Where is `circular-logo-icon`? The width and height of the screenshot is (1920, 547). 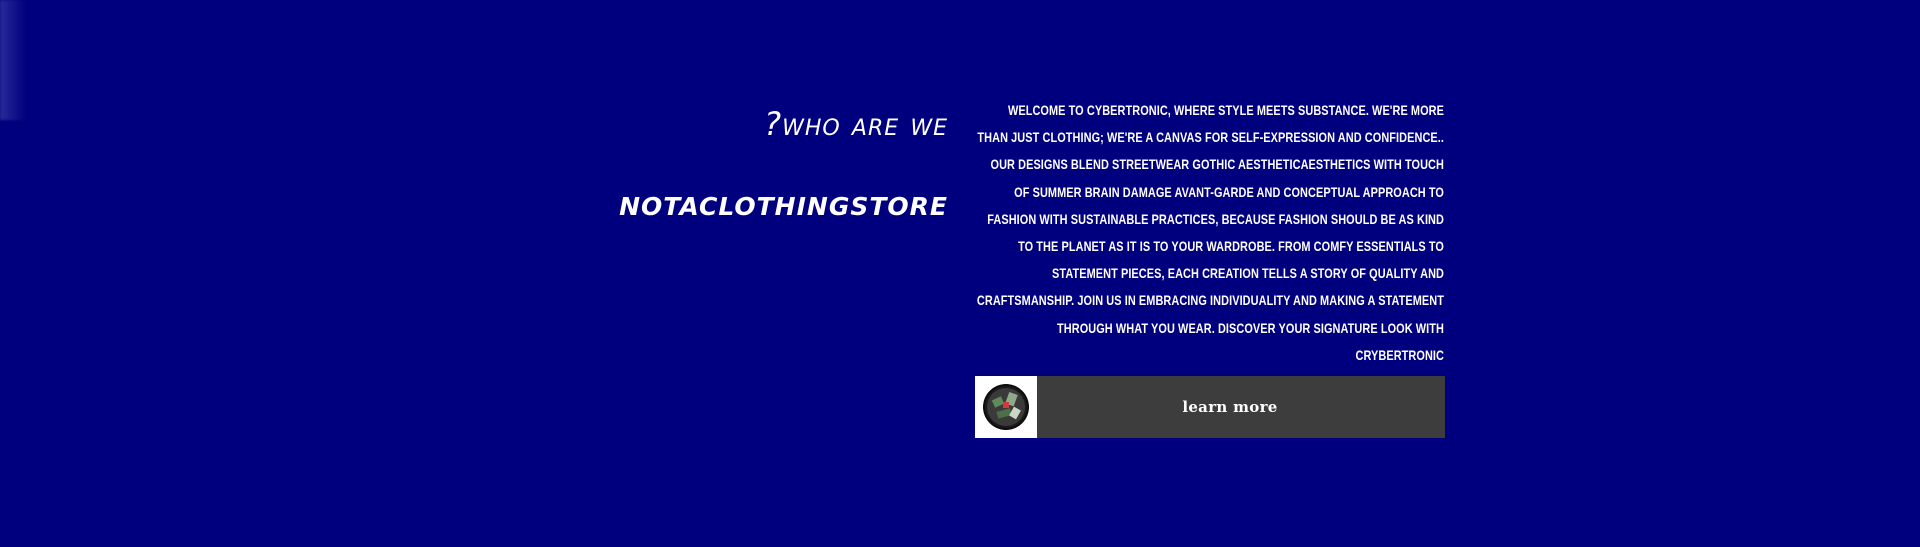 circular-logo-icon is located at coordinates (1006, 407).